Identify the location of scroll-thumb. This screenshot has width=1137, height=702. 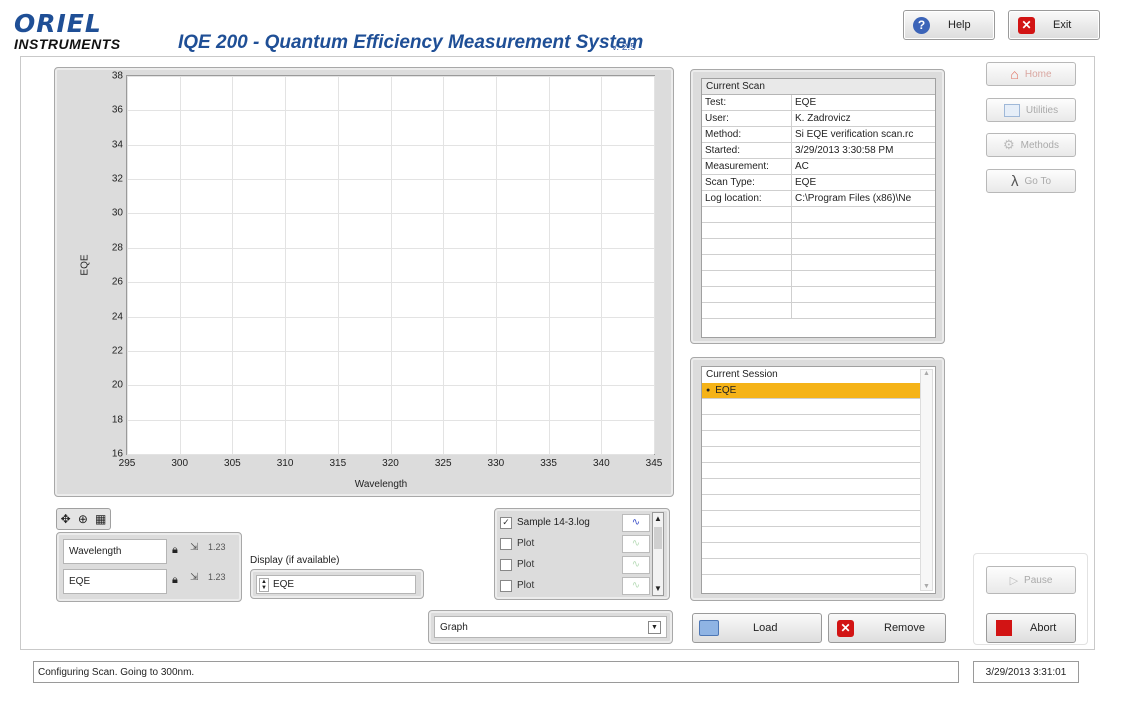
(658, 538).